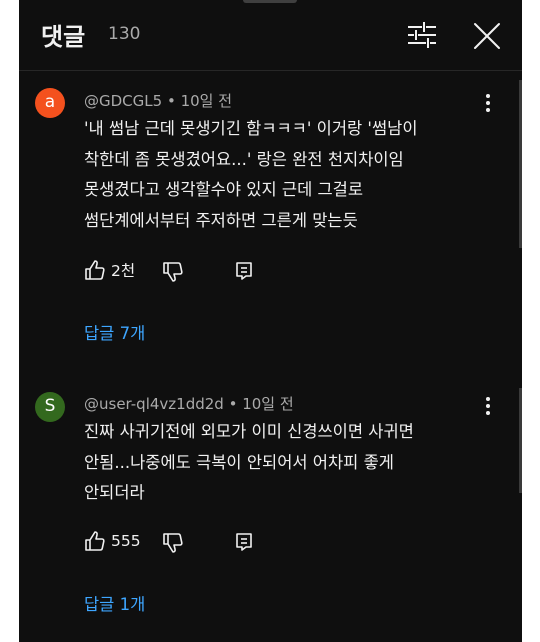 The image size is (540, 642). I want to click on close-icon, so click(487, 36).